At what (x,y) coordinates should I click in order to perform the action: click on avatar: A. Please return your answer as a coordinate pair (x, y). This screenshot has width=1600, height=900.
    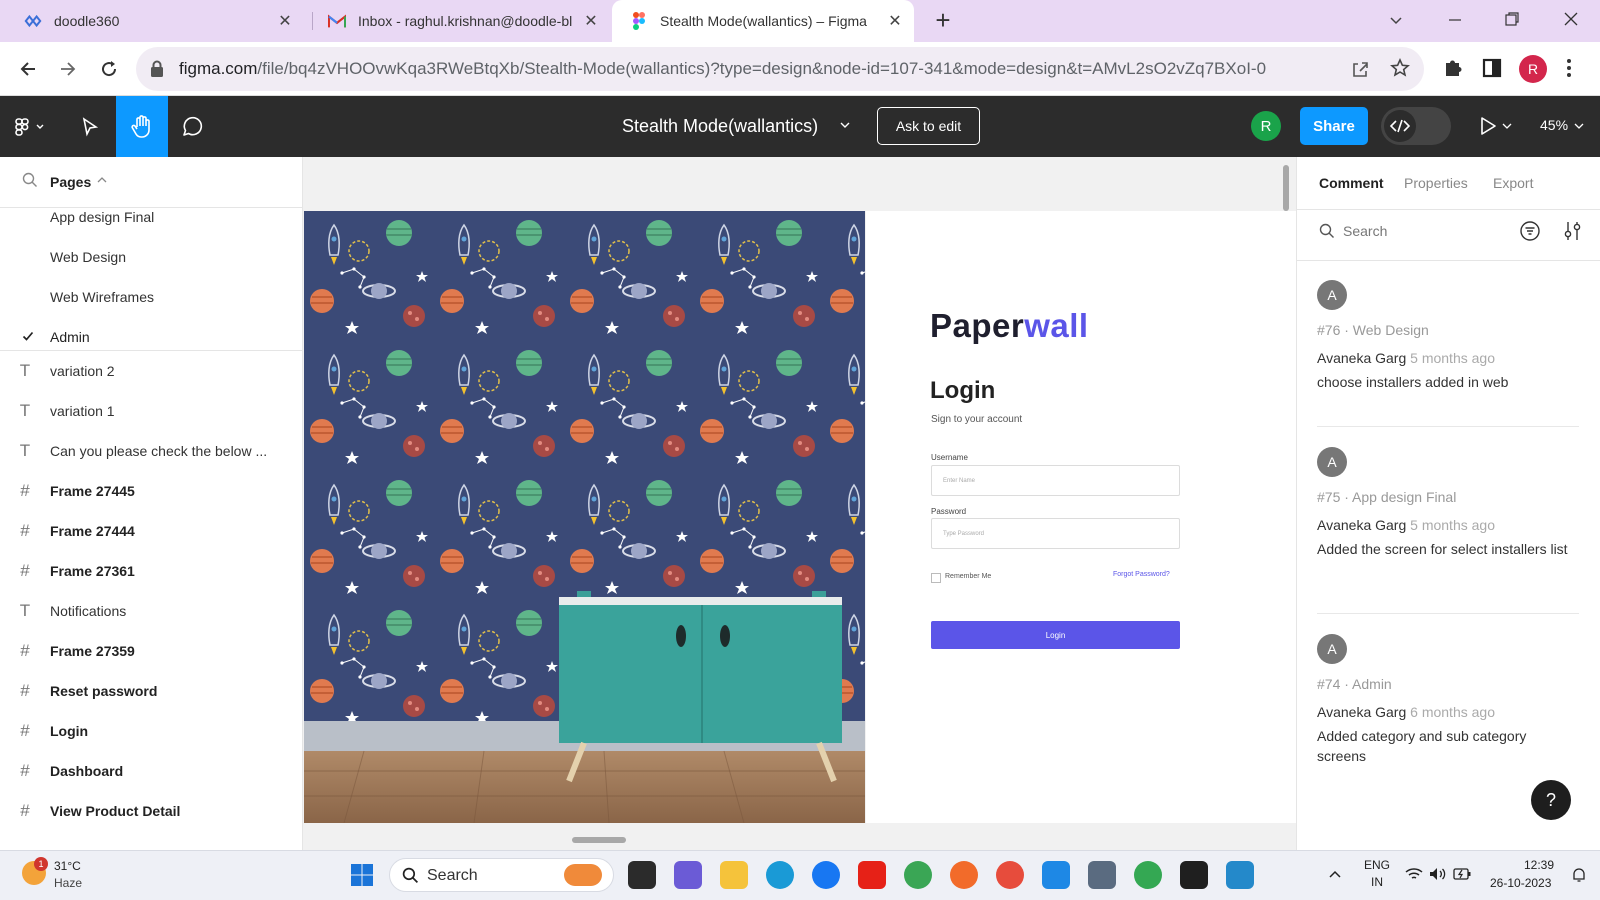
    Looking at the image, I should click on (1332, 649).